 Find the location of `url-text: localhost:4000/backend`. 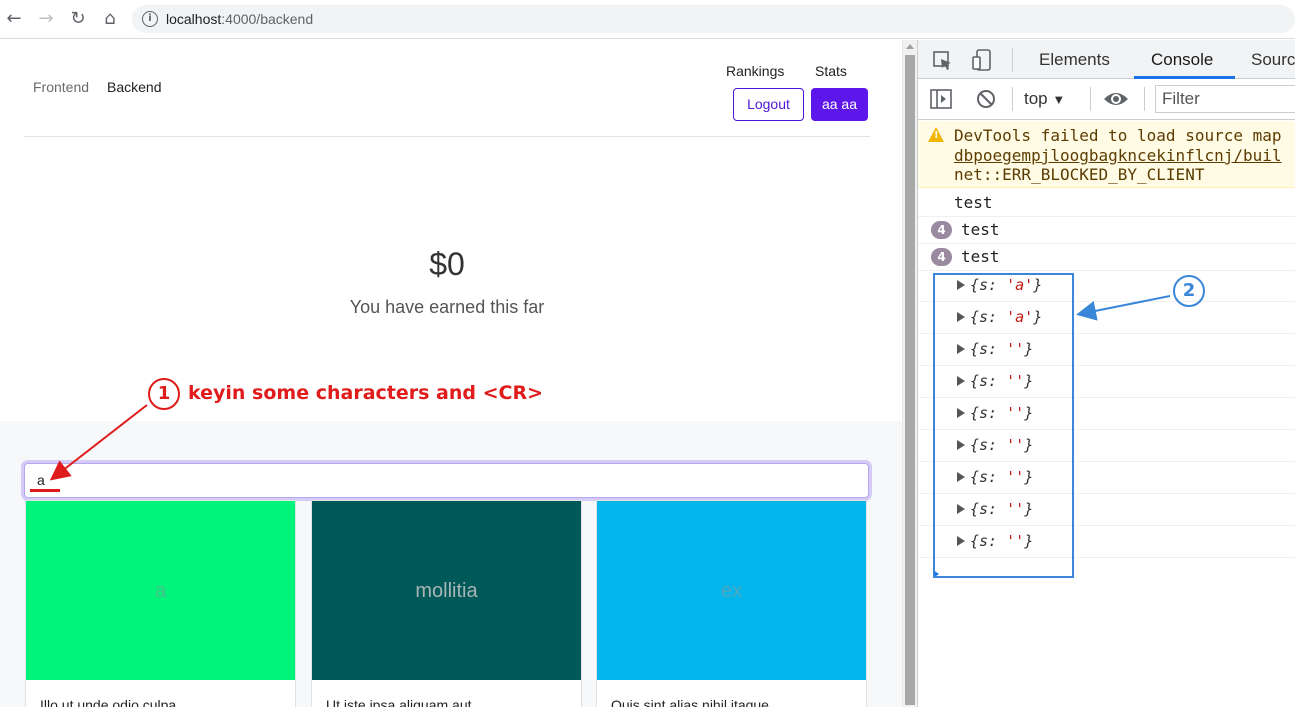

url-text: localhost:4000/backend is located at coordinates (239, 19).